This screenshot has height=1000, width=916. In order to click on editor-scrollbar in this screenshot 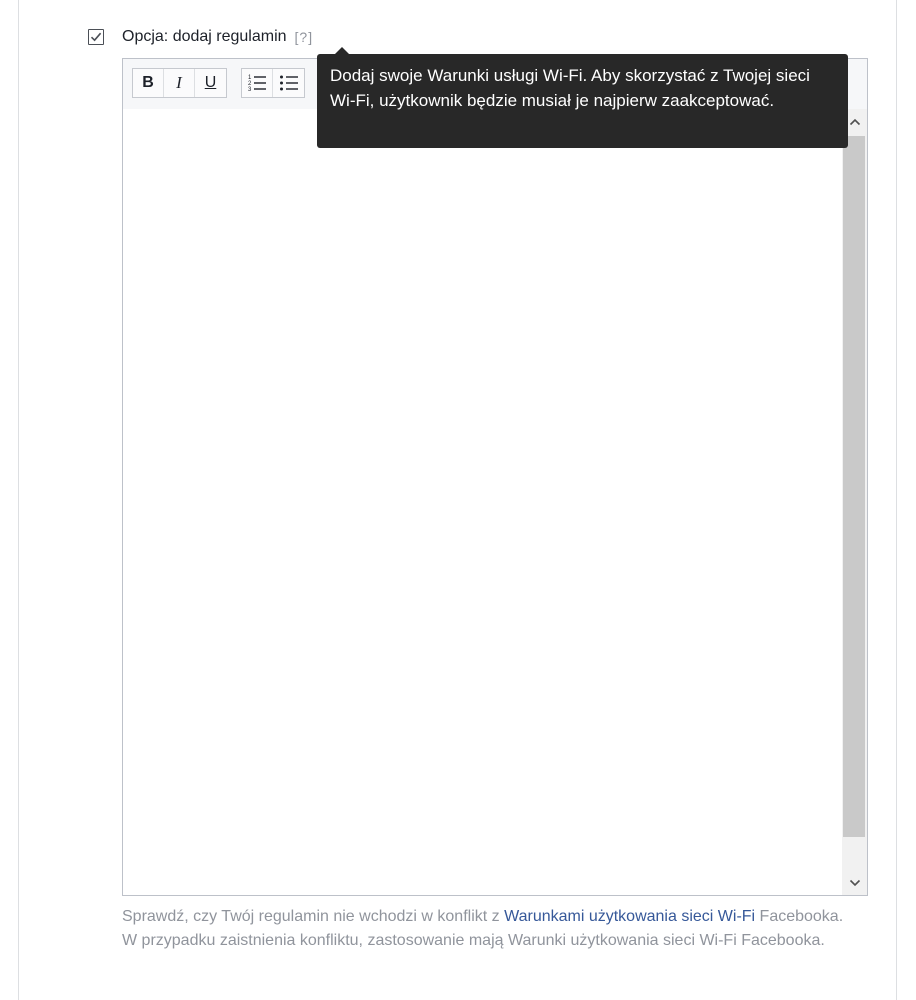, I will do `click(854, 502)`.